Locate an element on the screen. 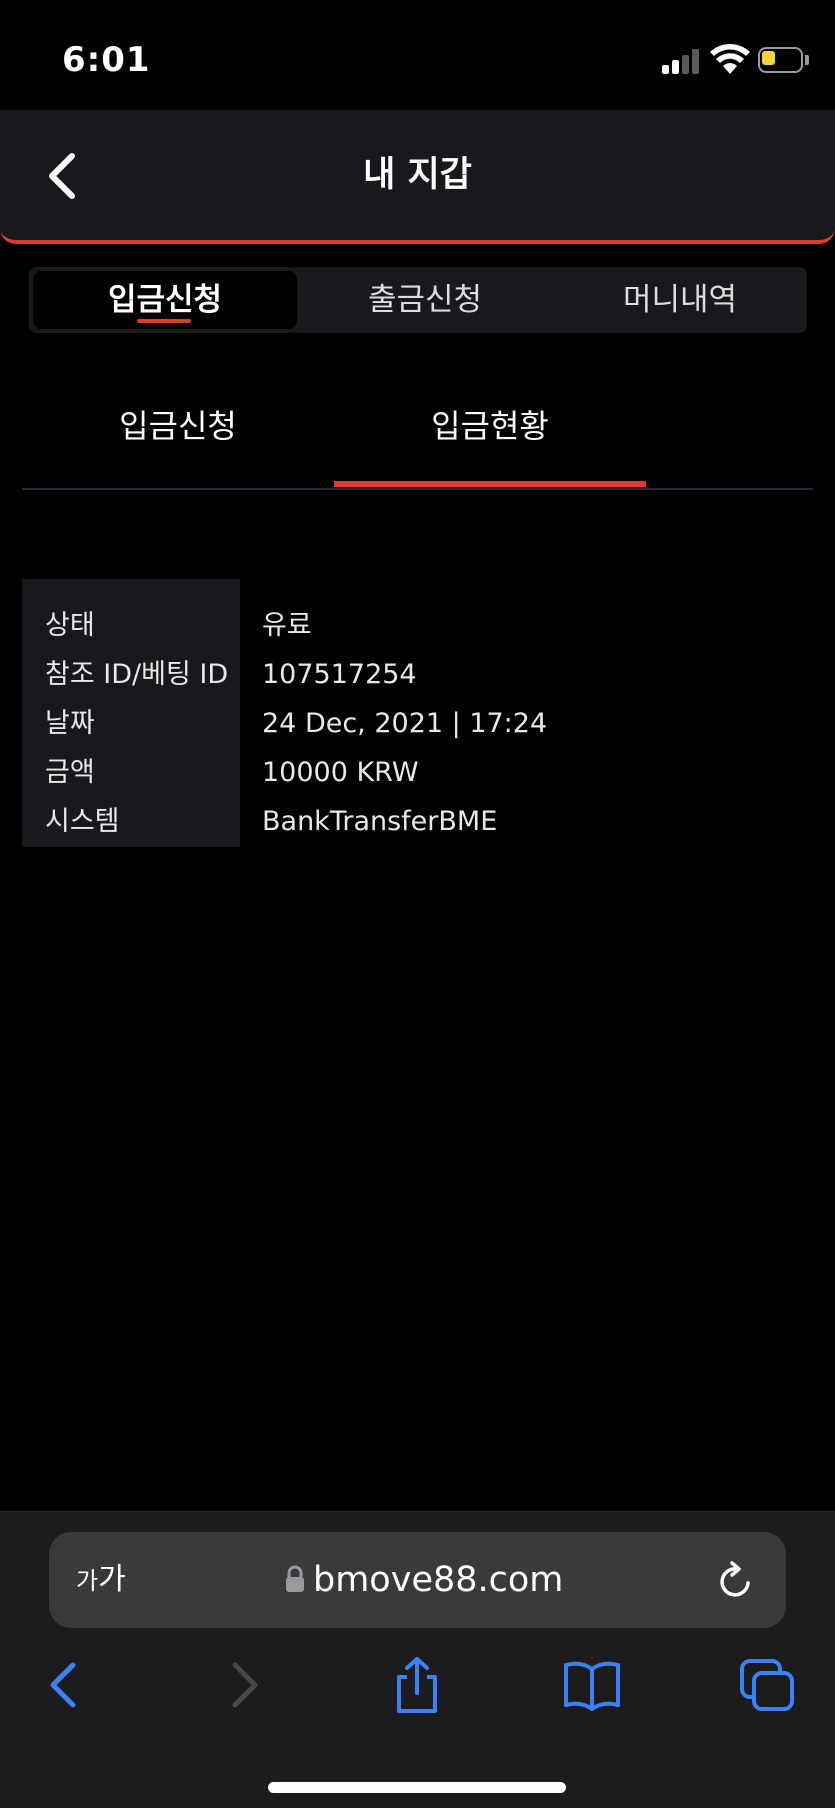 This screenshot has width=835, height=1808. page-title: 내 지갑 is located at coordinates (417, 175).